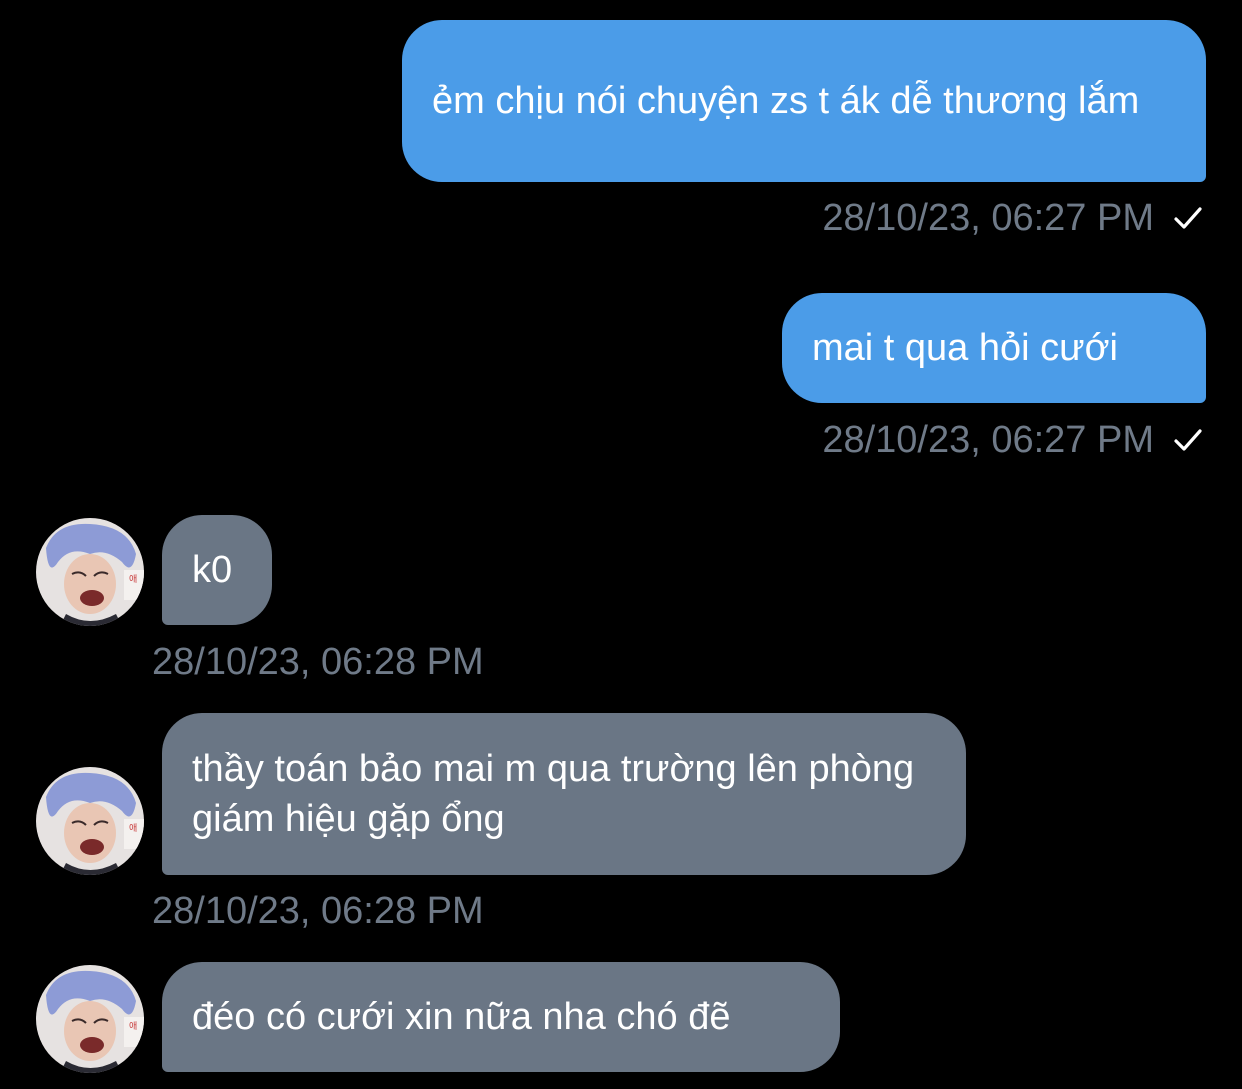 The width and height of the screenshot is (1242, 1089). What do you see at coordinates (212, 570) in the screenshot?
I see `message-text: k0` at bounding box center [212, 570].